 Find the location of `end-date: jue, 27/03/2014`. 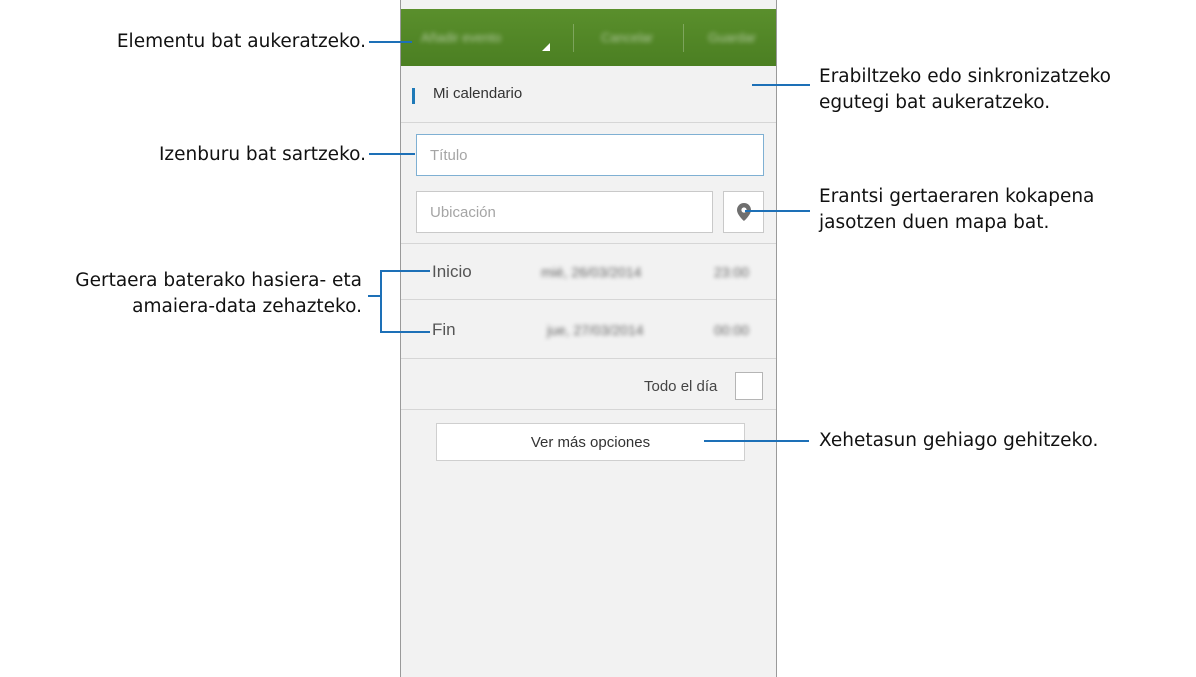

end-date: jue, 27/03/2014 is located at coordinates (595, 330).